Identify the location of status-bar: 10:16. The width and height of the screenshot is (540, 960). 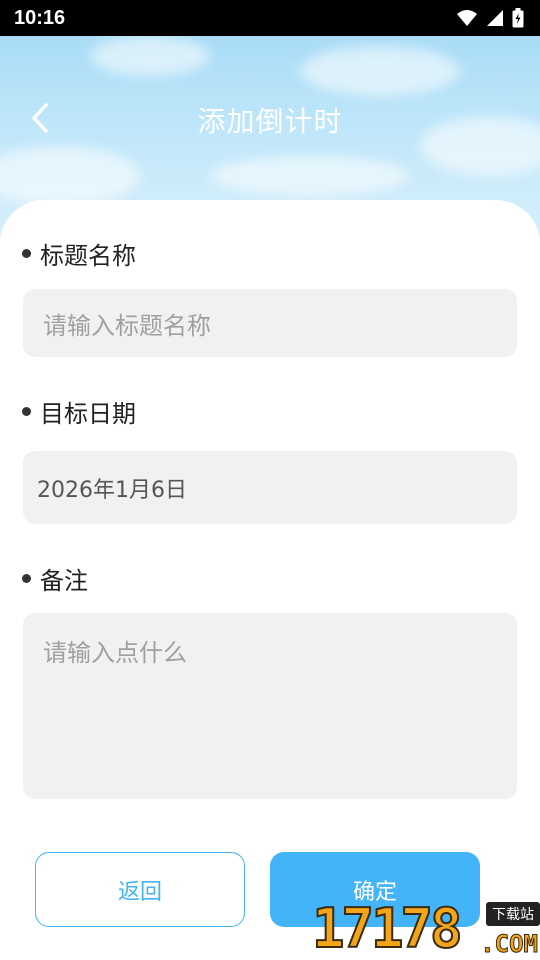
(270, 18).